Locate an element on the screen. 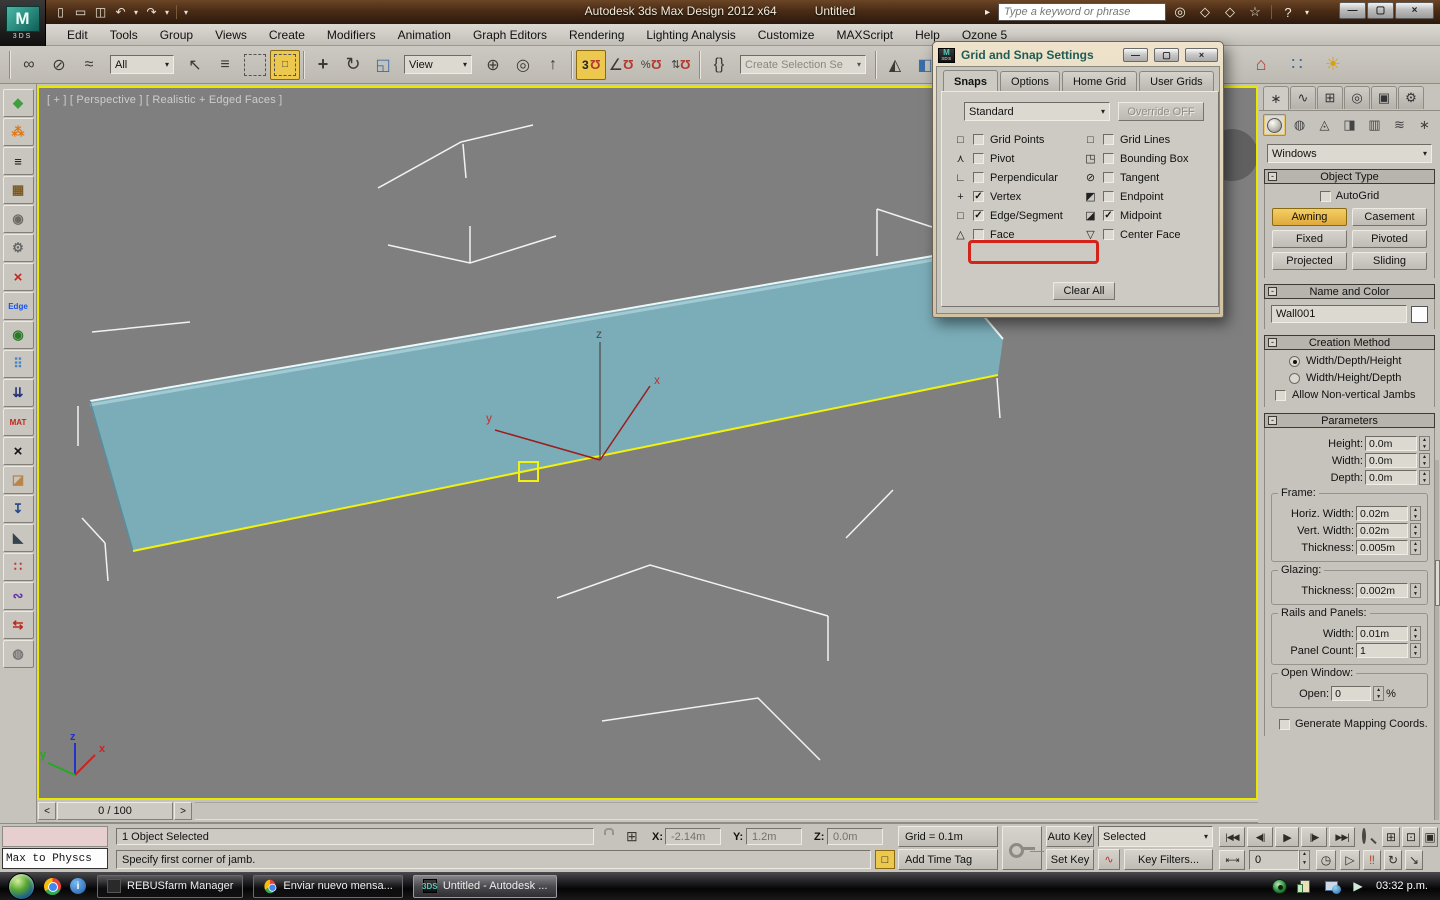 The image size is (1440, 900). sliding-button: Sliding is located at coordinates (1389, 261).